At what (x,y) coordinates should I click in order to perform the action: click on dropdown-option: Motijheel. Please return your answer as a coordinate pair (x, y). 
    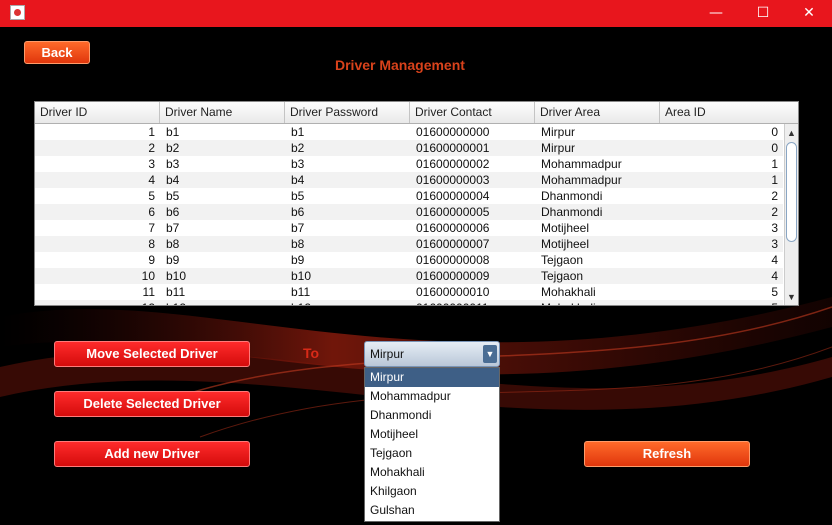
    Looking at the image, I should click on (432, 434).